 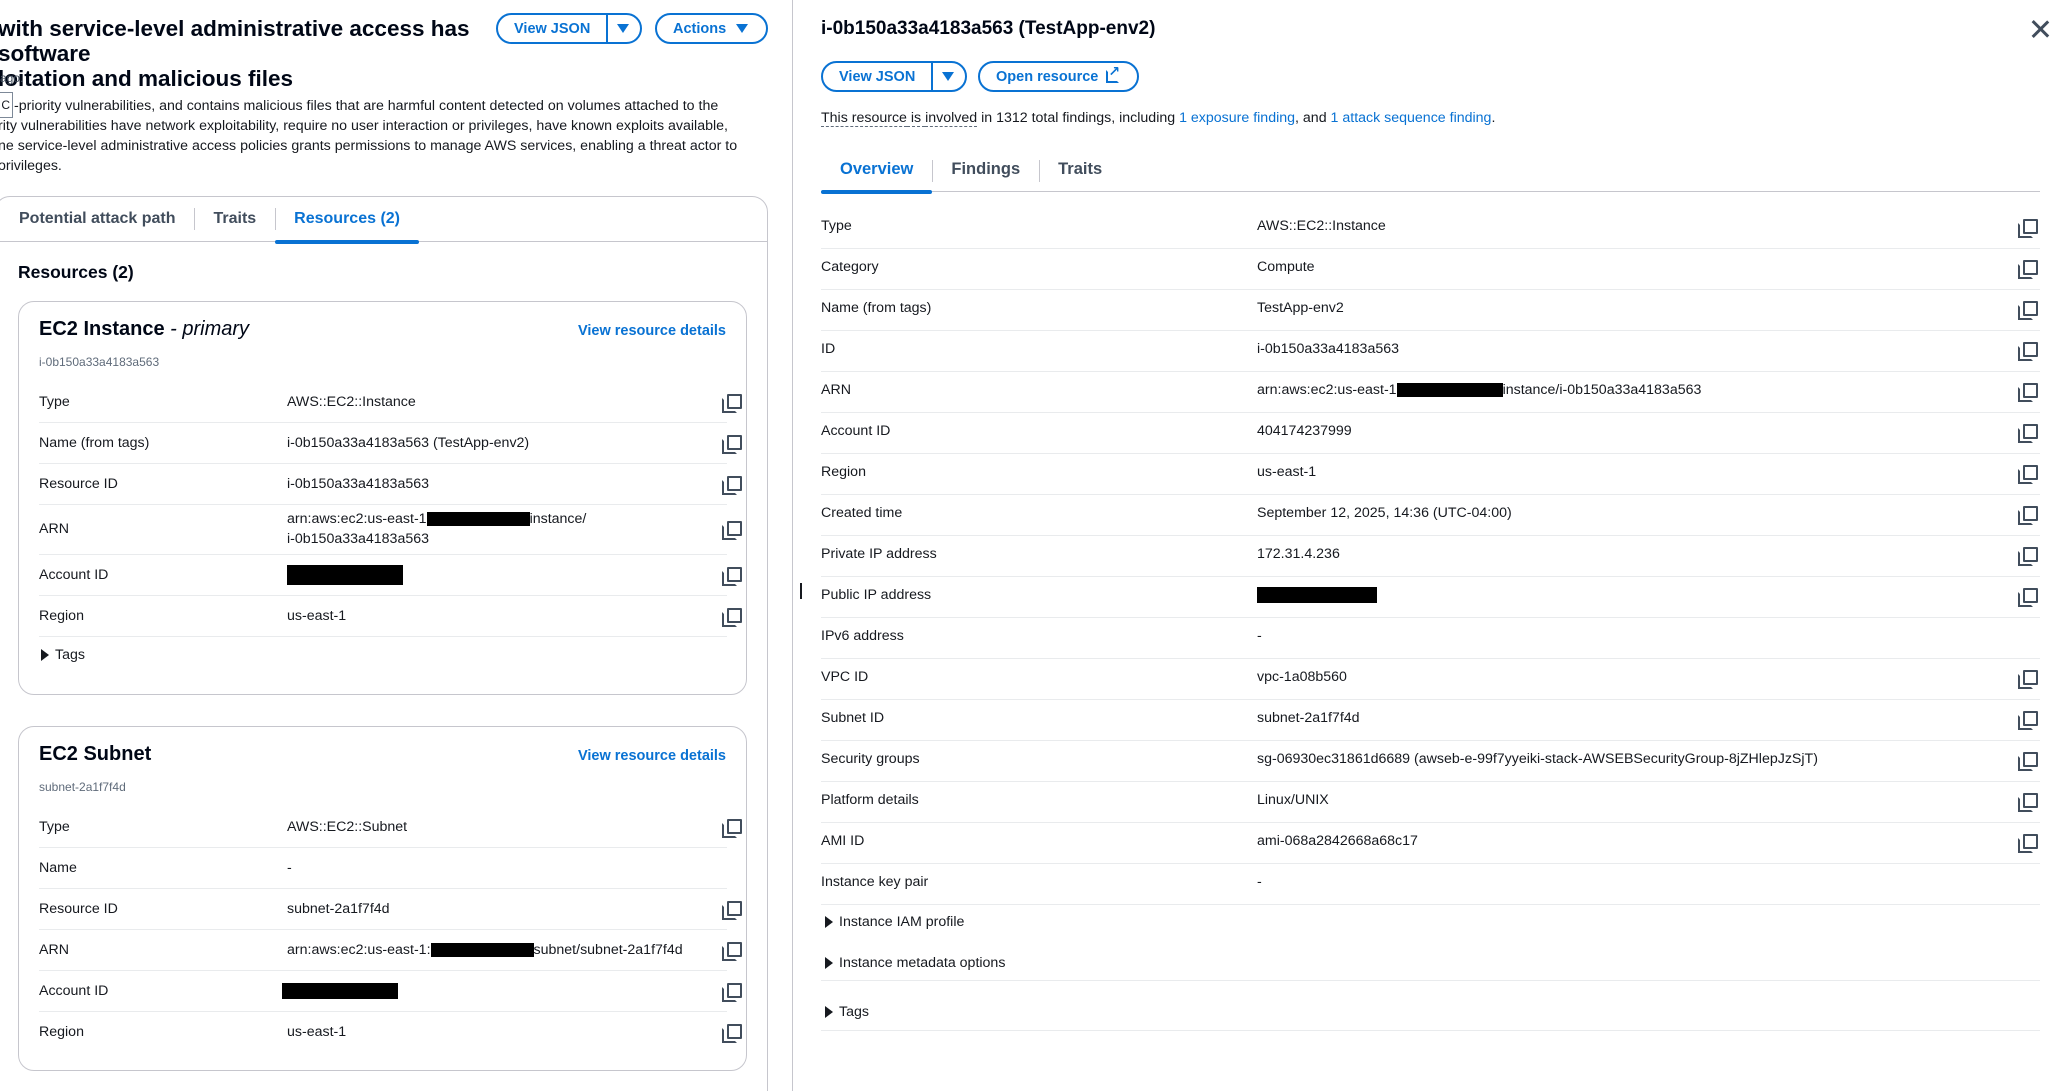 What do you see at coordinates (1317, 595) in the screenshot?
I see `row-value` at bounding box center [1317, 595].